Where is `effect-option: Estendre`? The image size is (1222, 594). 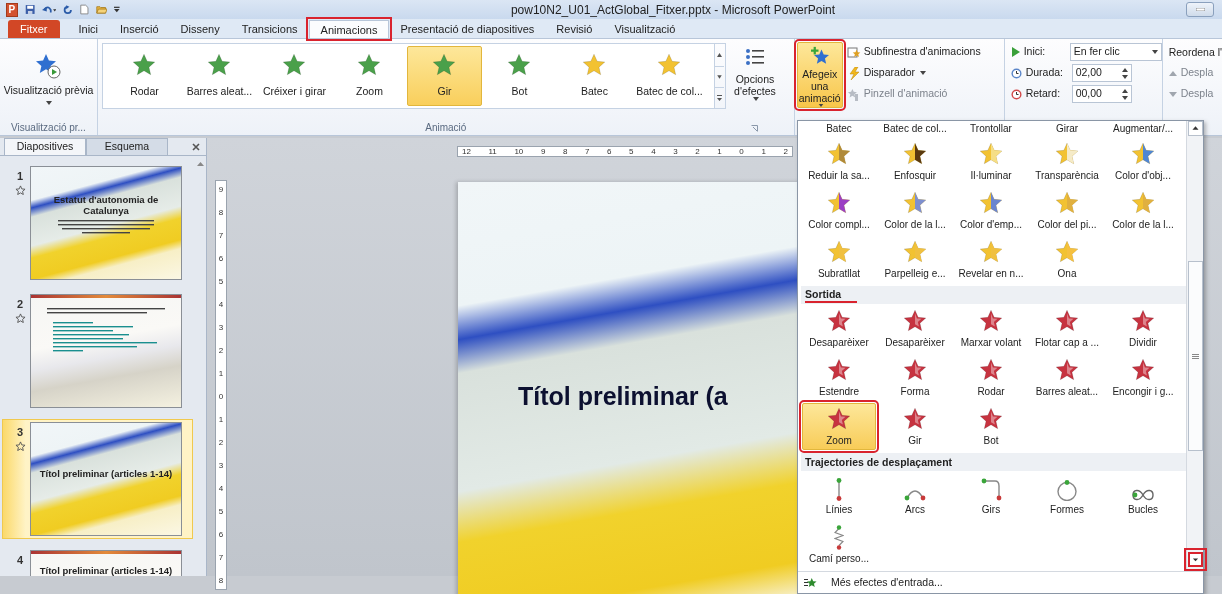 effect-option: Estendre is located at coordinates (839, 377).